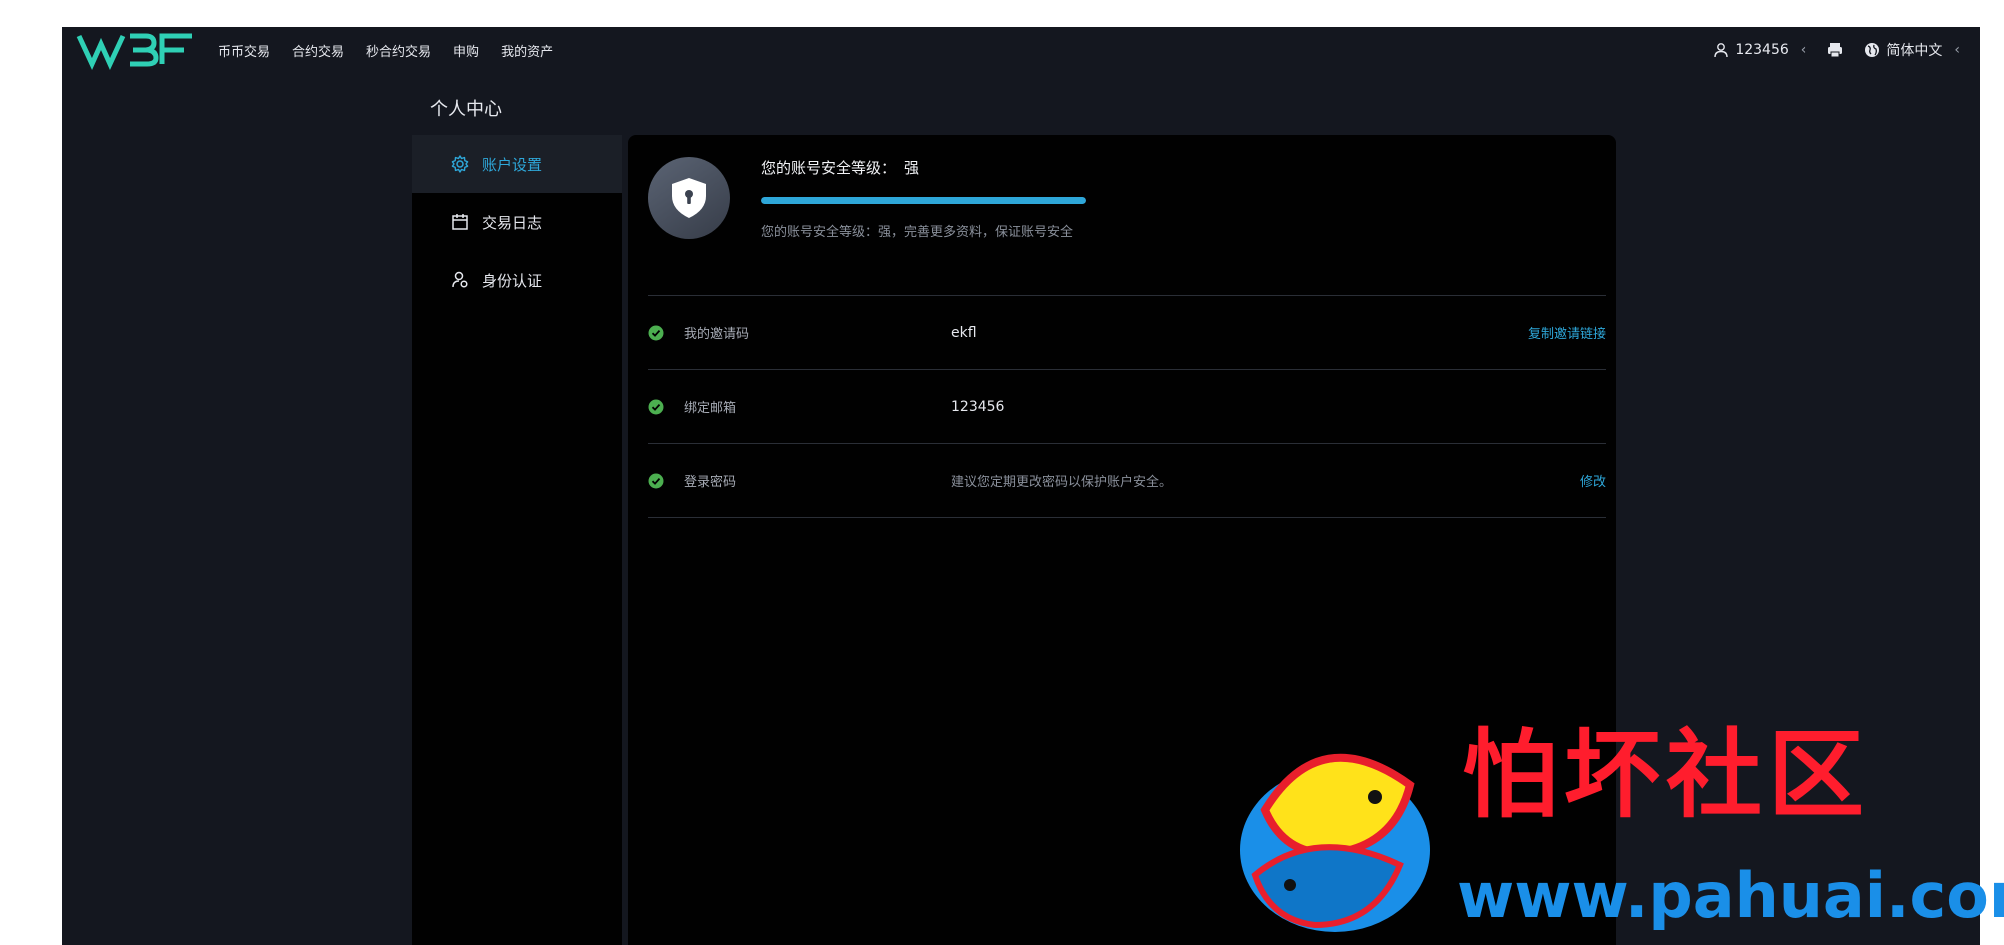 The height and width of the screenshot is (945, 2004). I want to click on sidebar-item-label: 账户设置, so click(512, 164).